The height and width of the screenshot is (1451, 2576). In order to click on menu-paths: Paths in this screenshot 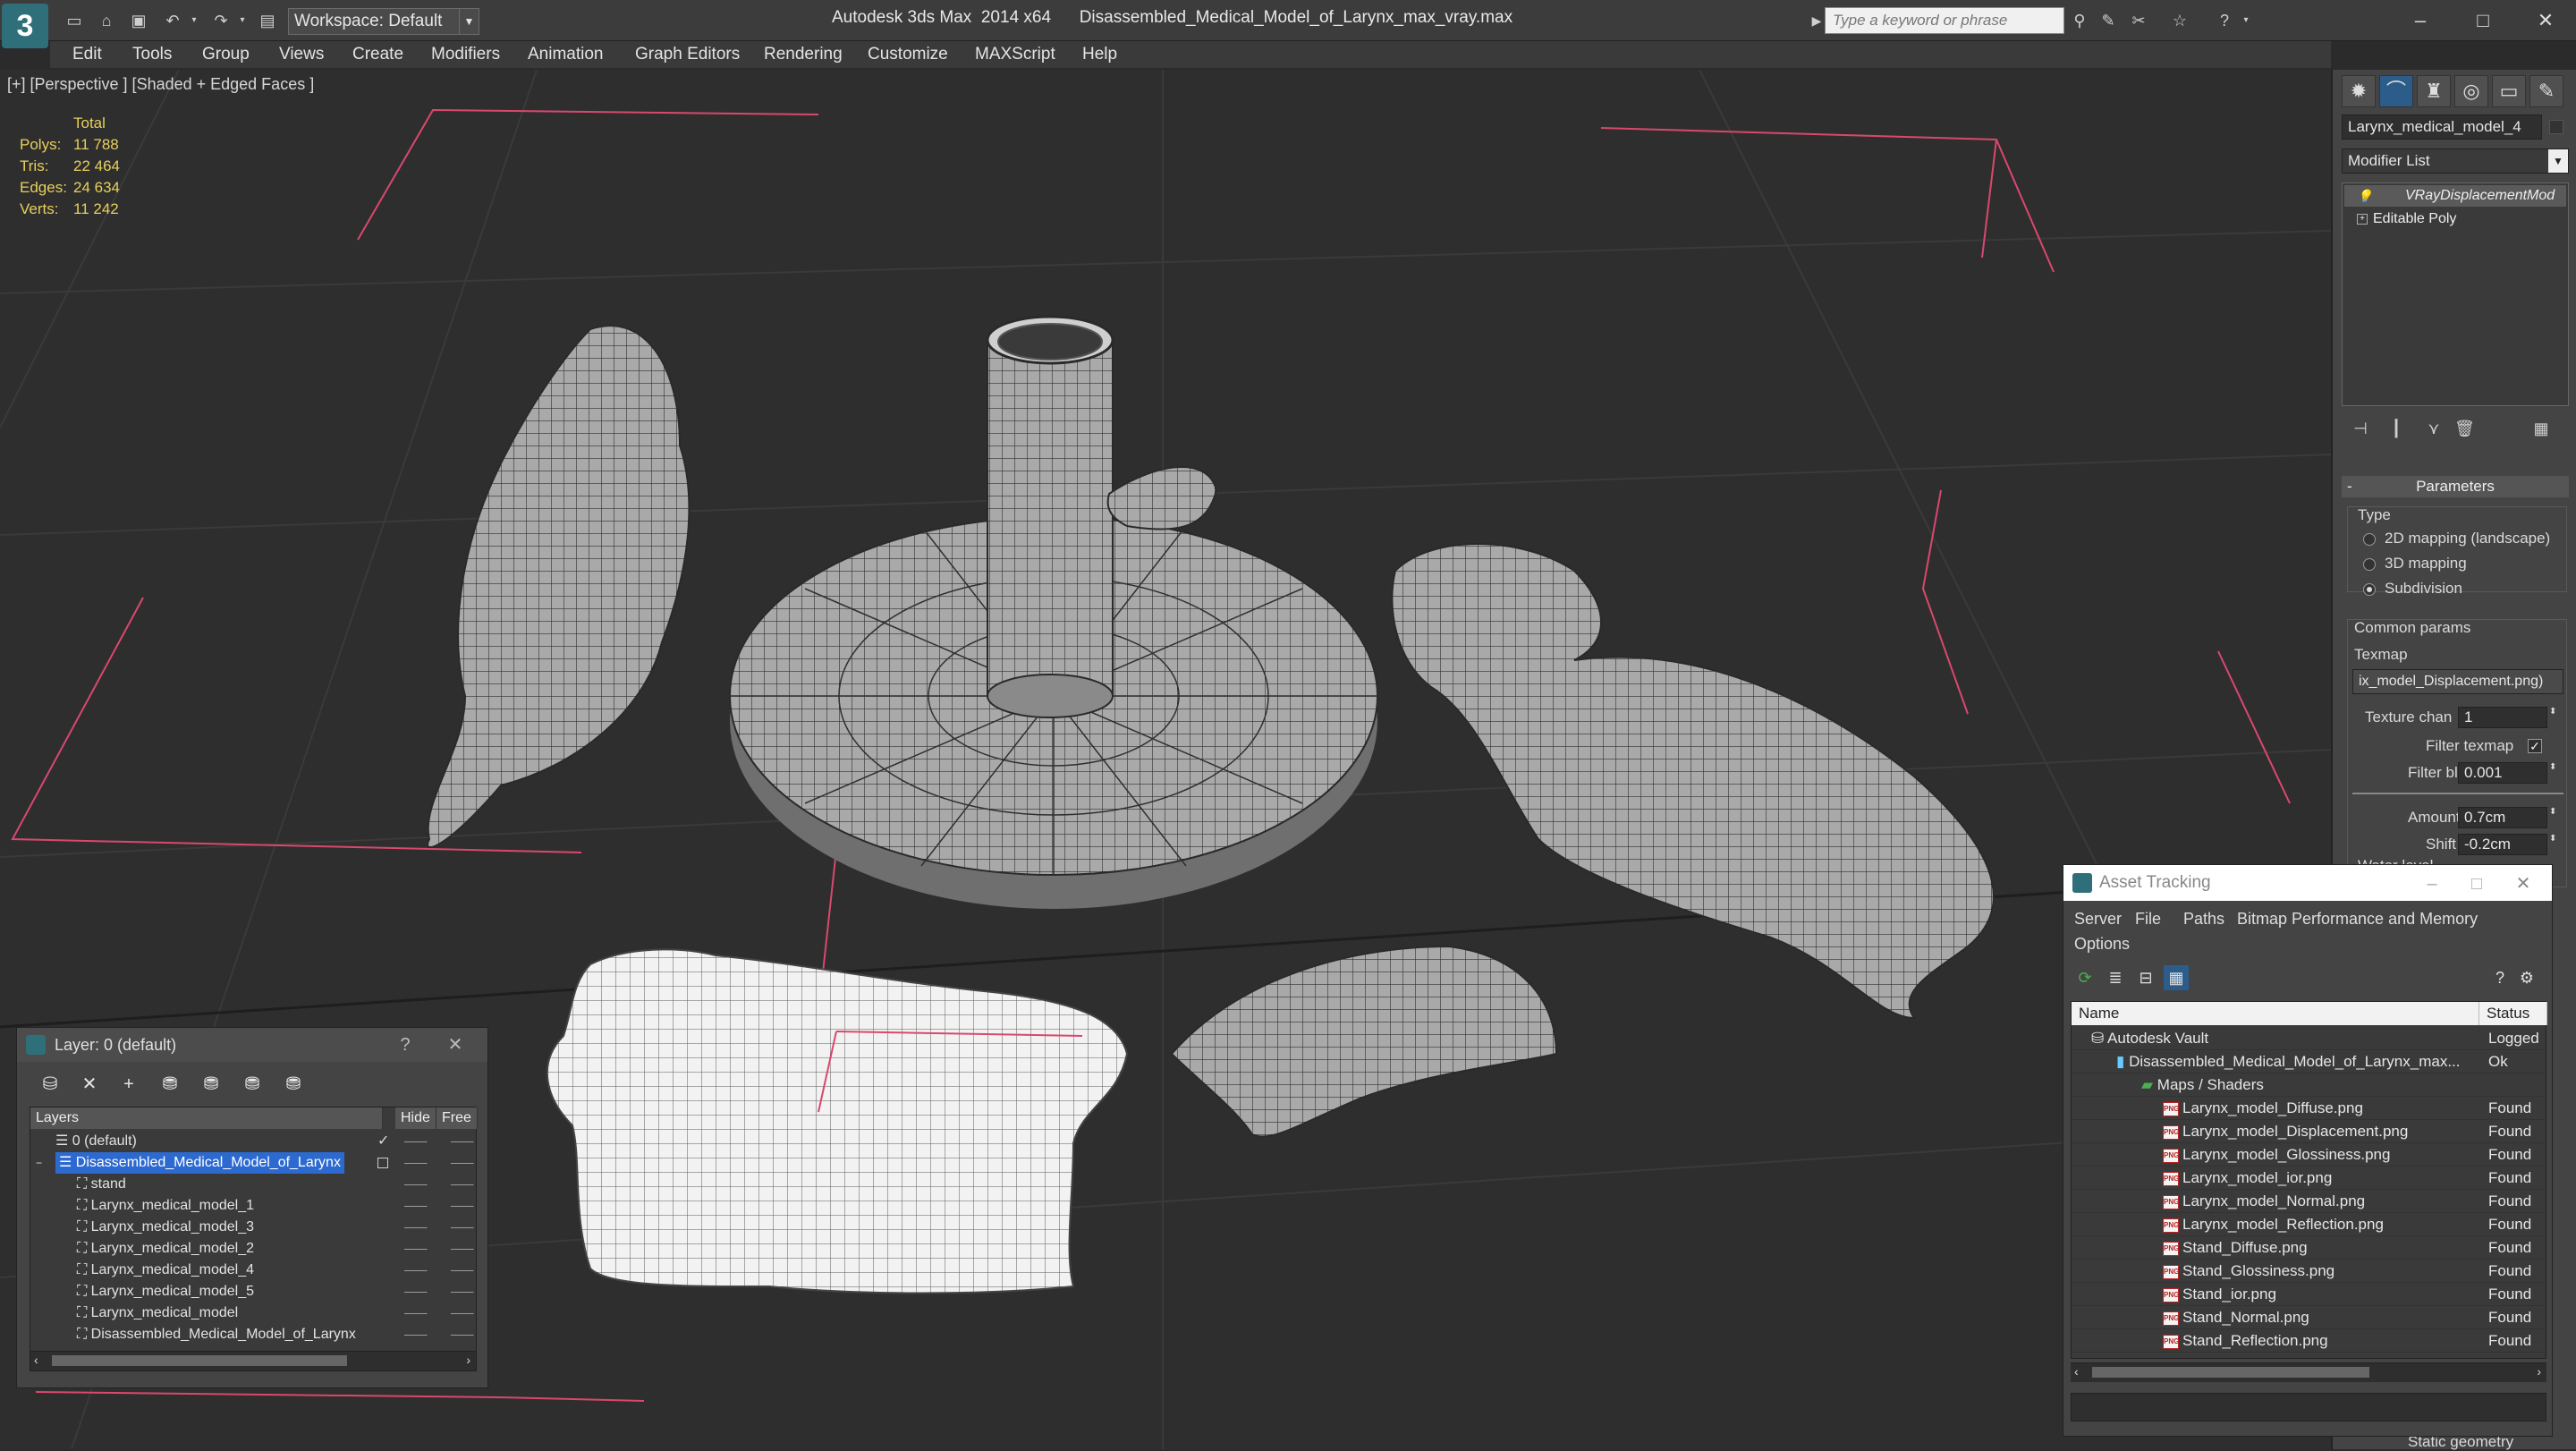, I will do `click(2203, 919)`.